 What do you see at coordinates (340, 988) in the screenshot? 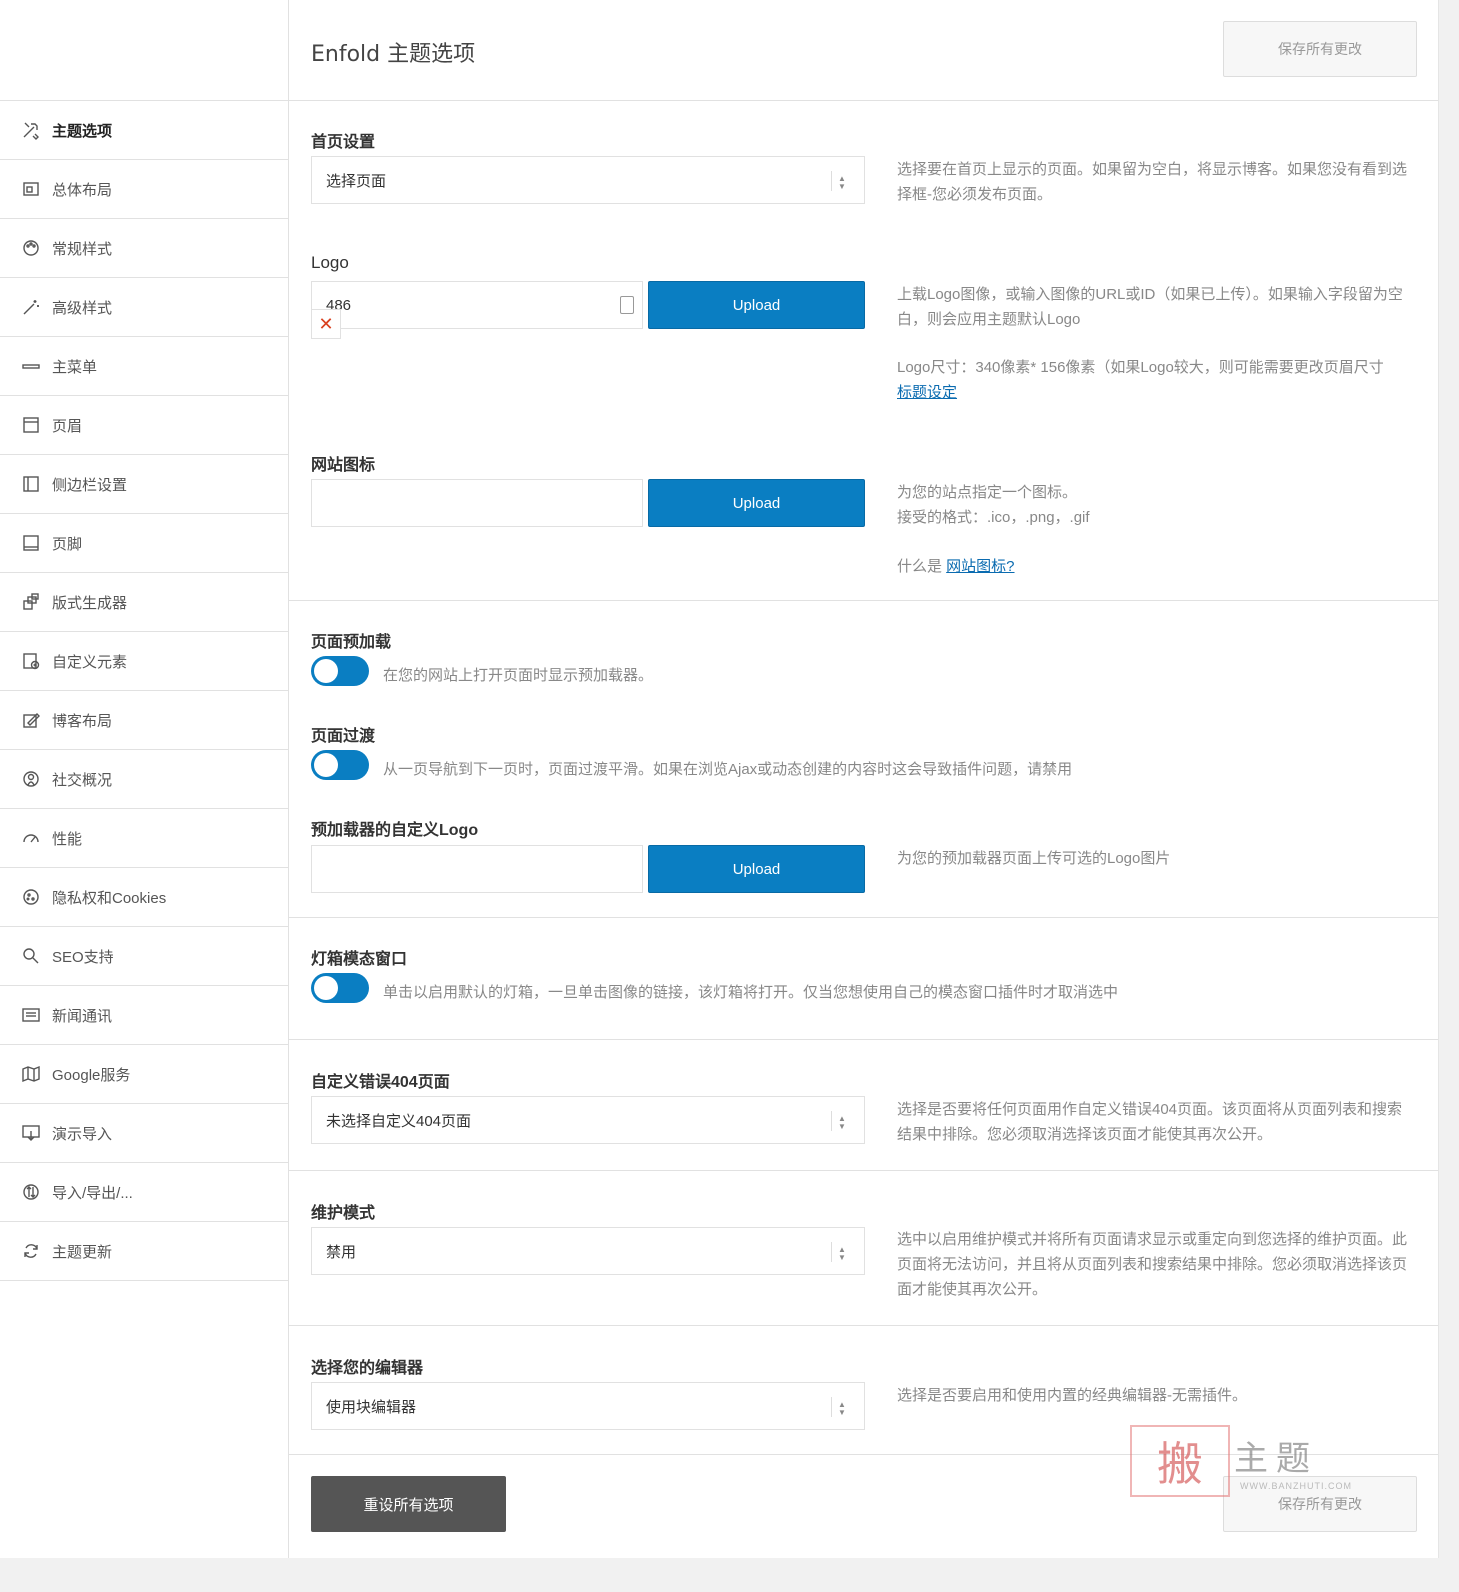
I see `lightbox-toggle` at bounding box center [340, 988].